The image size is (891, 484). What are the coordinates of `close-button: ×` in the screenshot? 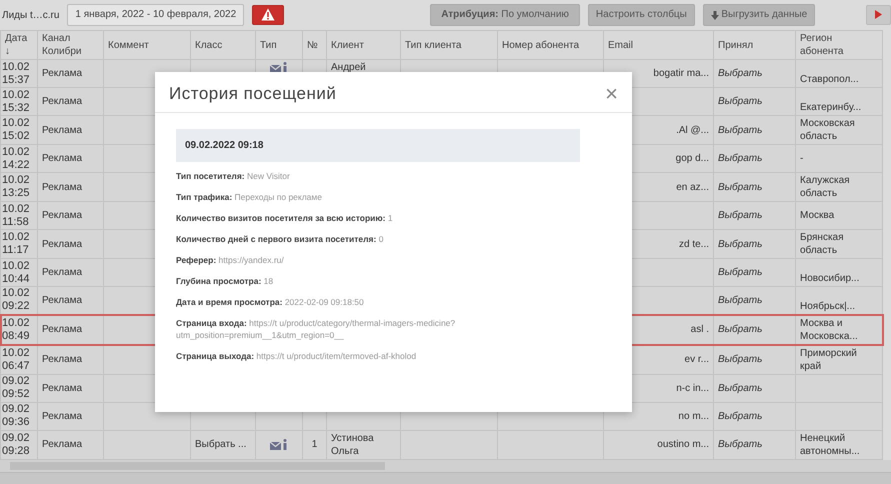 It's located at (611, 94).